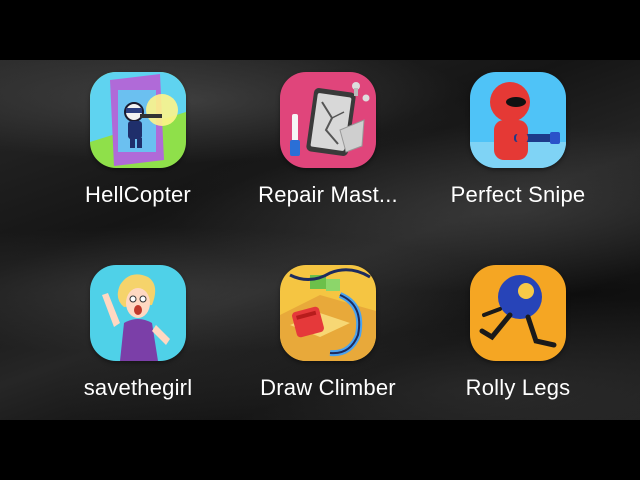 The width and height of the screenshot is (640, 480). I want to click on repair-master-icon, so click(328, 120).